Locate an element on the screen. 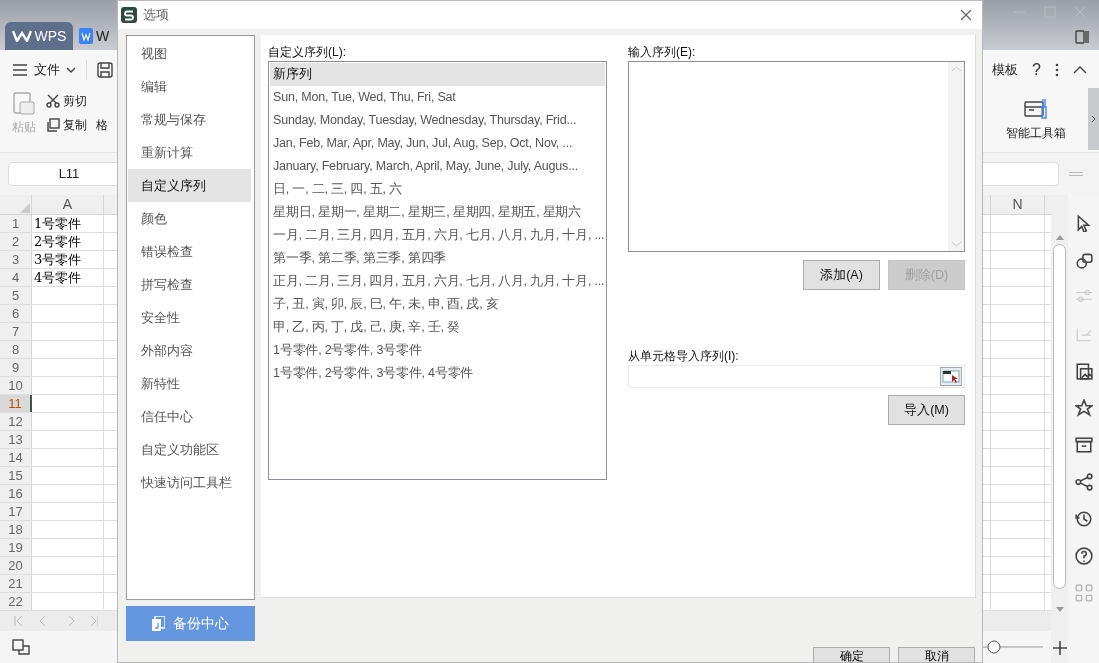  row-header: 6 is located at coordinates (16, 313).